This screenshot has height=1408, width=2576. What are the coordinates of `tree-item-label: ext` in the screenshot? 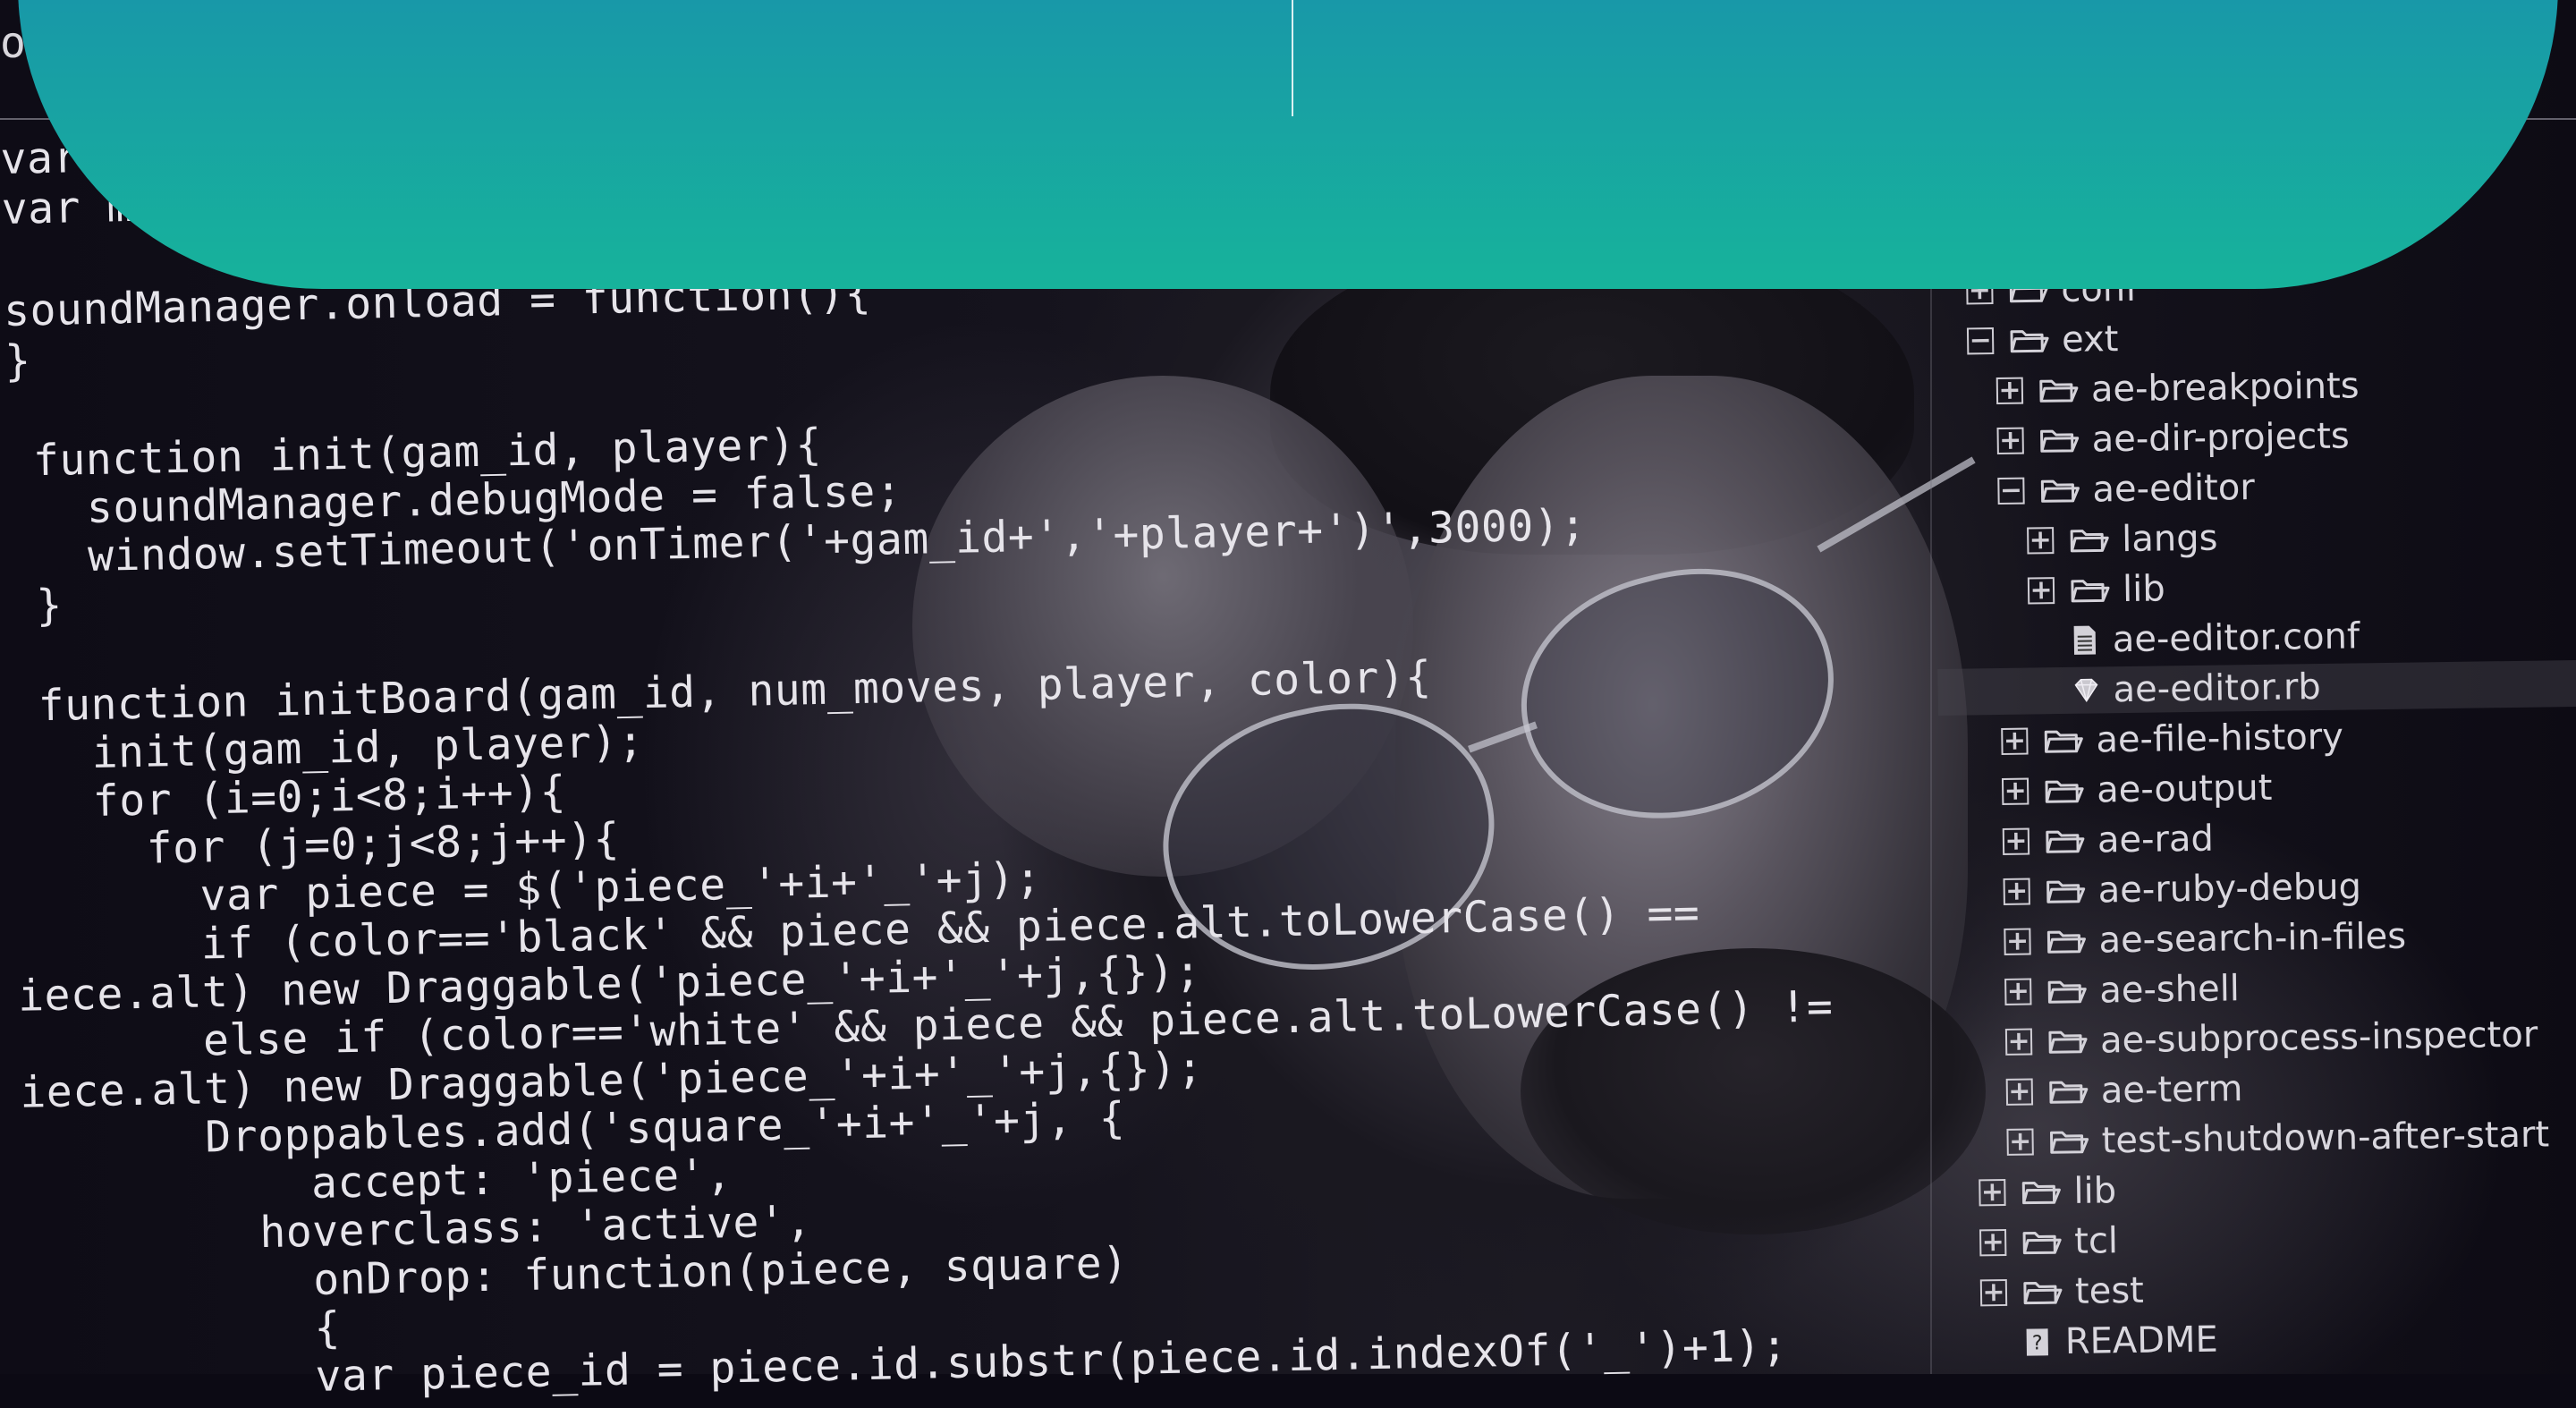 It's located at (2090, 339).